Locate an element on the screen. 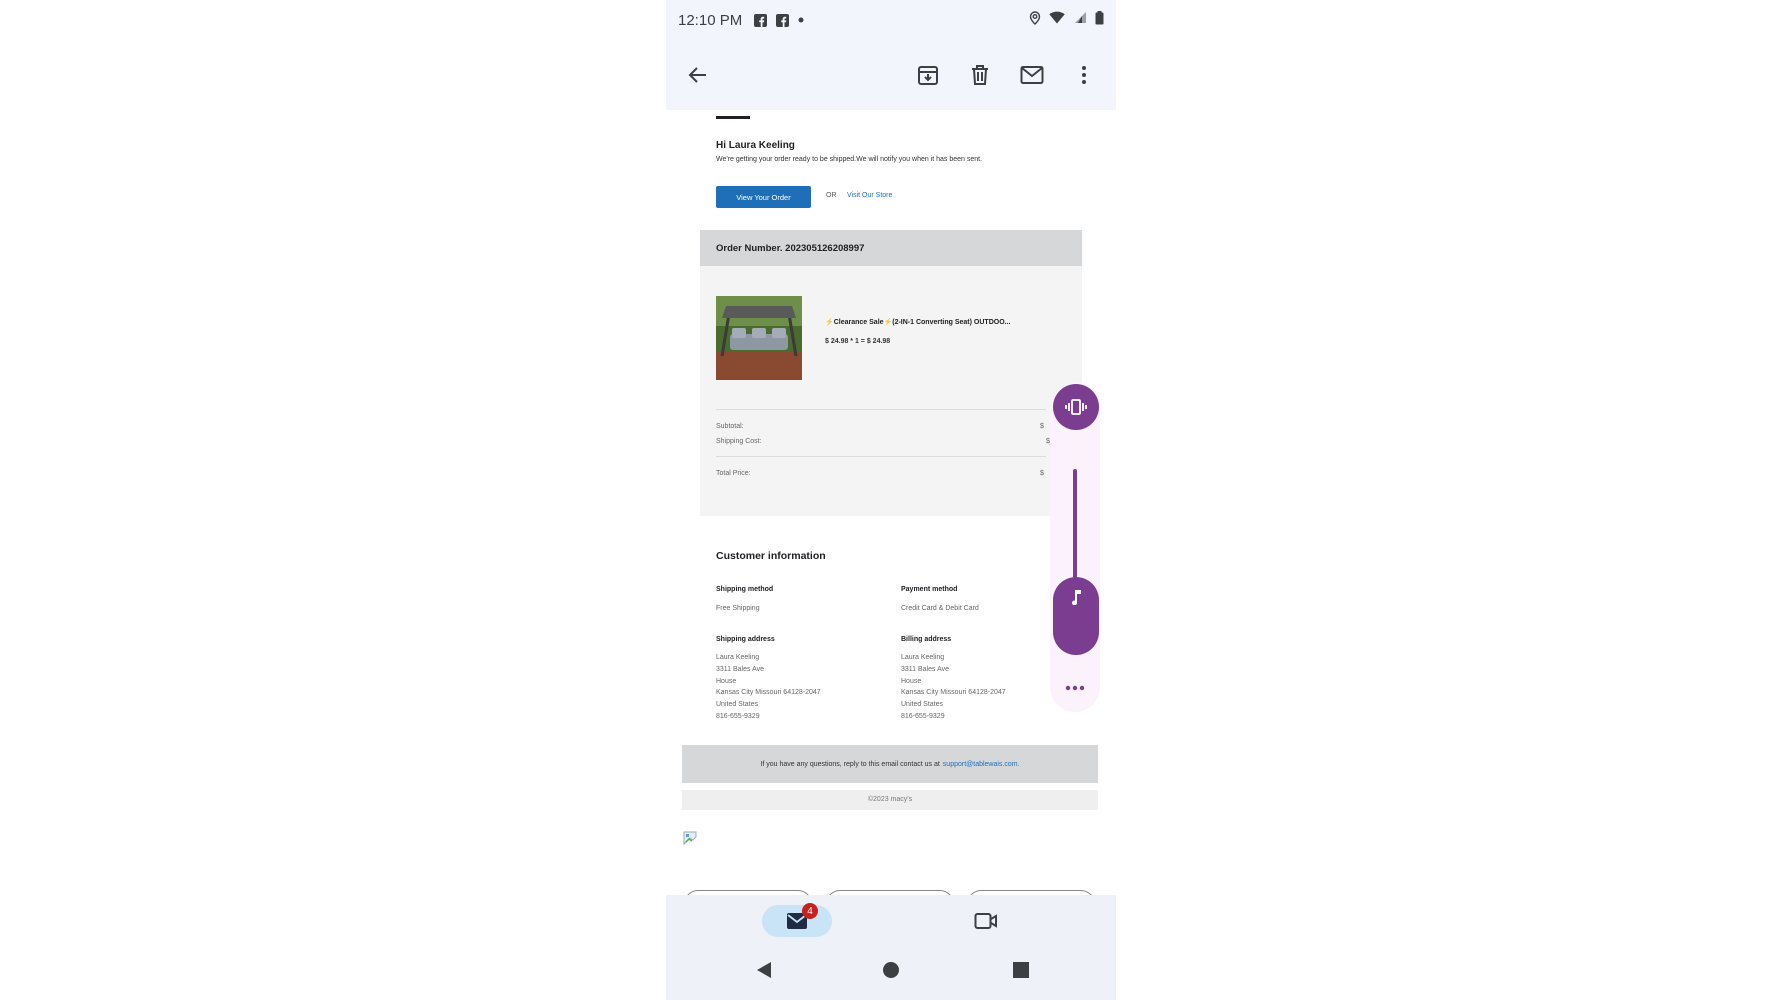 This screenshot has width=1778, height=1000. support-email-link: support@tablewais.com. is located at coordinates (981, 764).